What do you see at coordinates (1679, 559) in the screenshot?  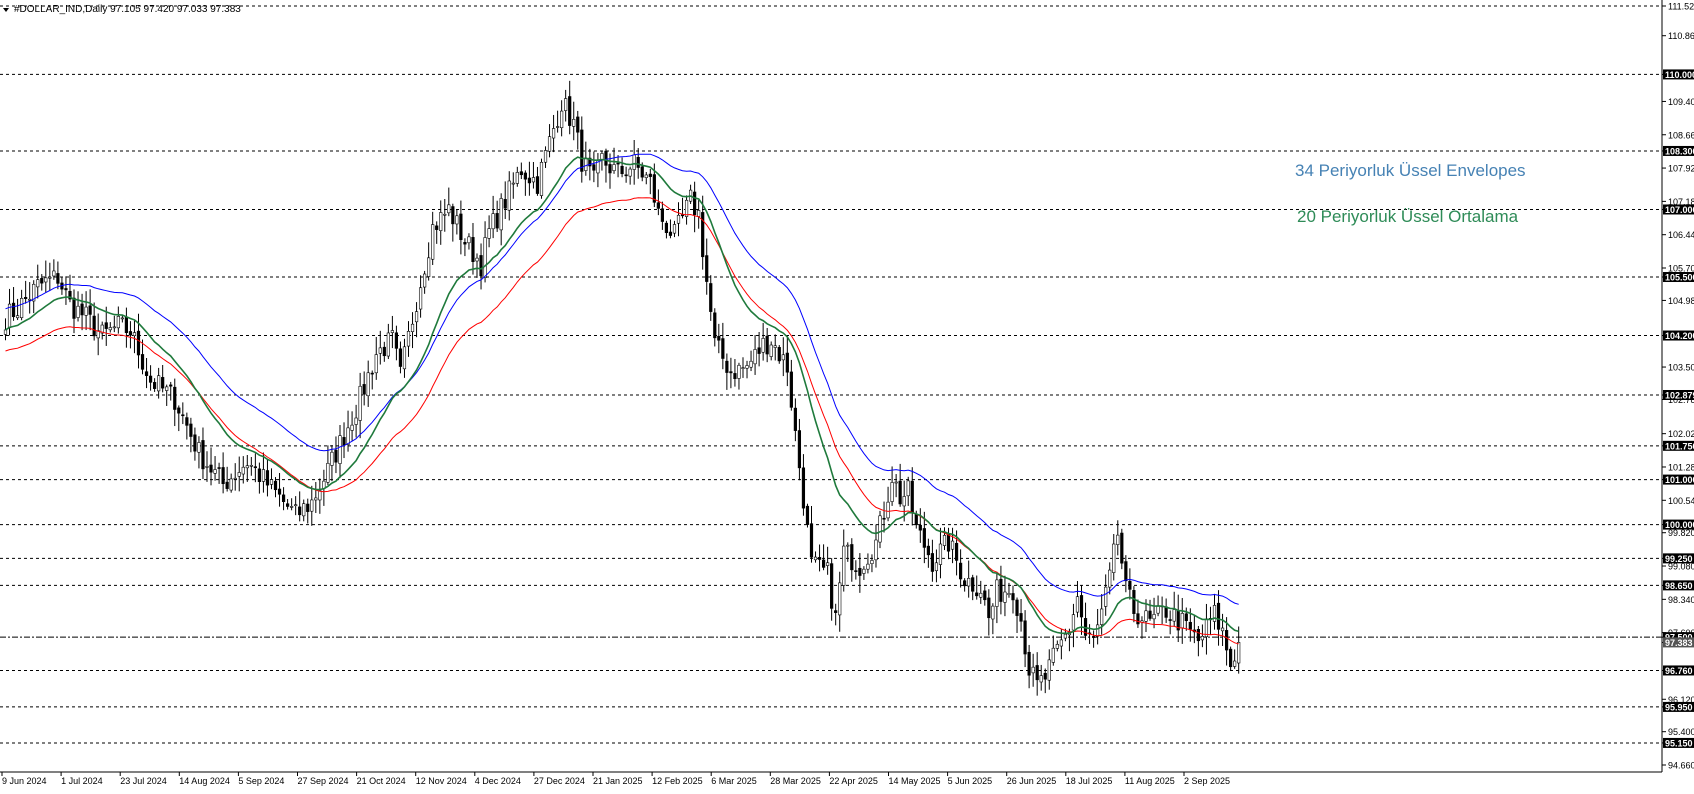 I see `level-price-label: 99.250` at bounding box center [1679, 559].